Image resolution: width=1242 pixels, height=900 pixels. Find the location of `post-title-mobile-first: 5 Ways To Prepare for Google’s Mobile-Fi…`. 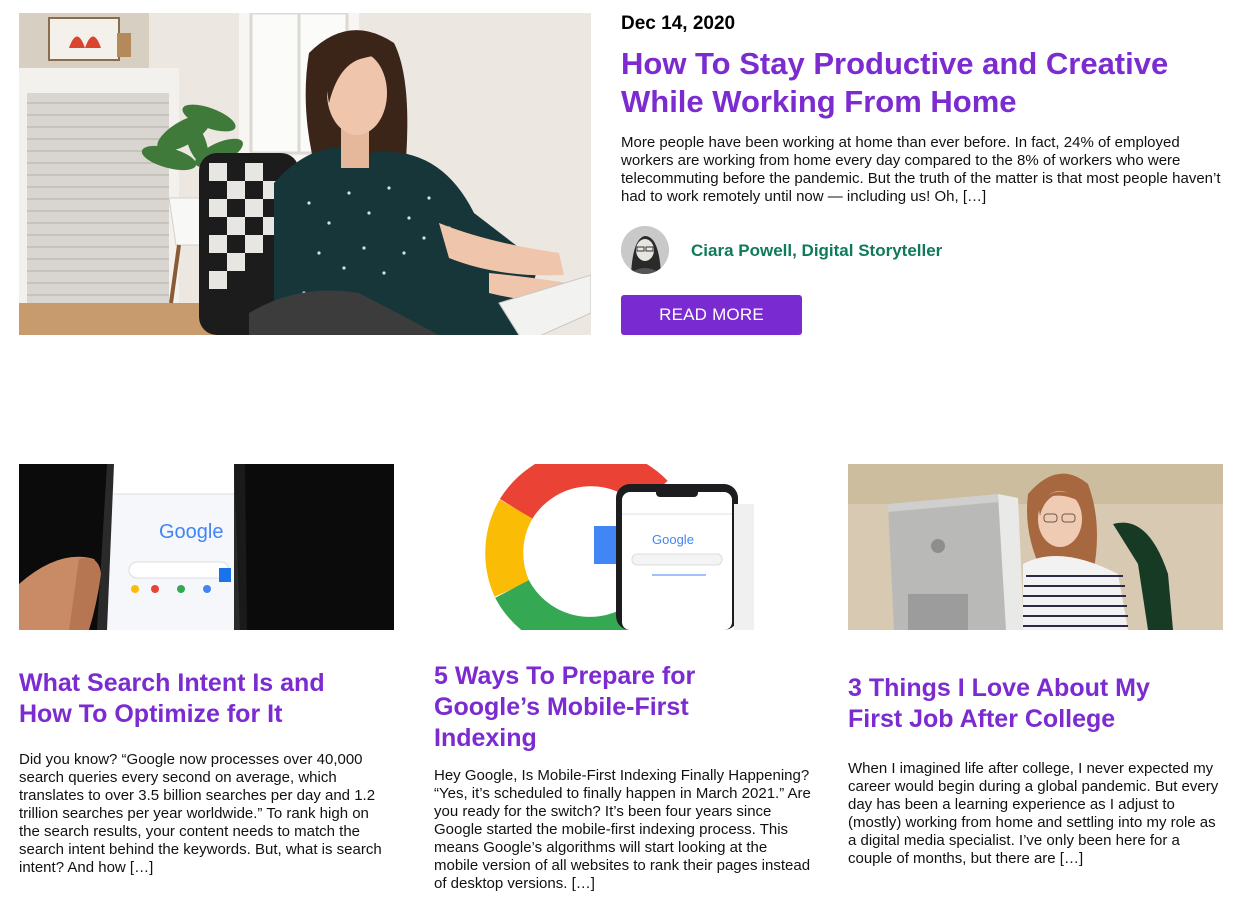

post-title-mobile-first: 5 Ways To Prepare for Google’s Mobile-Fi… is located at coordinates (584, 707).